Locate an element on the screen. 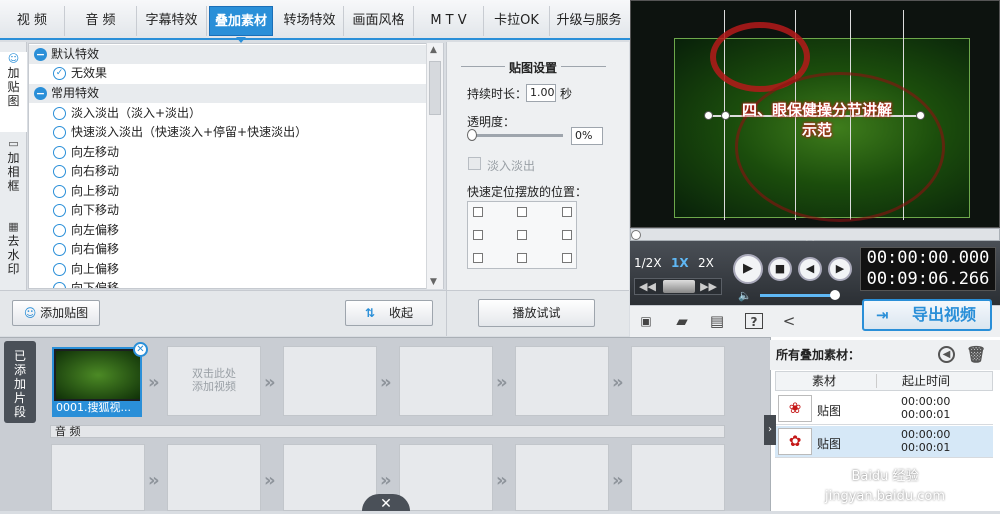 This screenshot has width=1000, height=514. position-bottom-left is located at coordinates (478, 258).